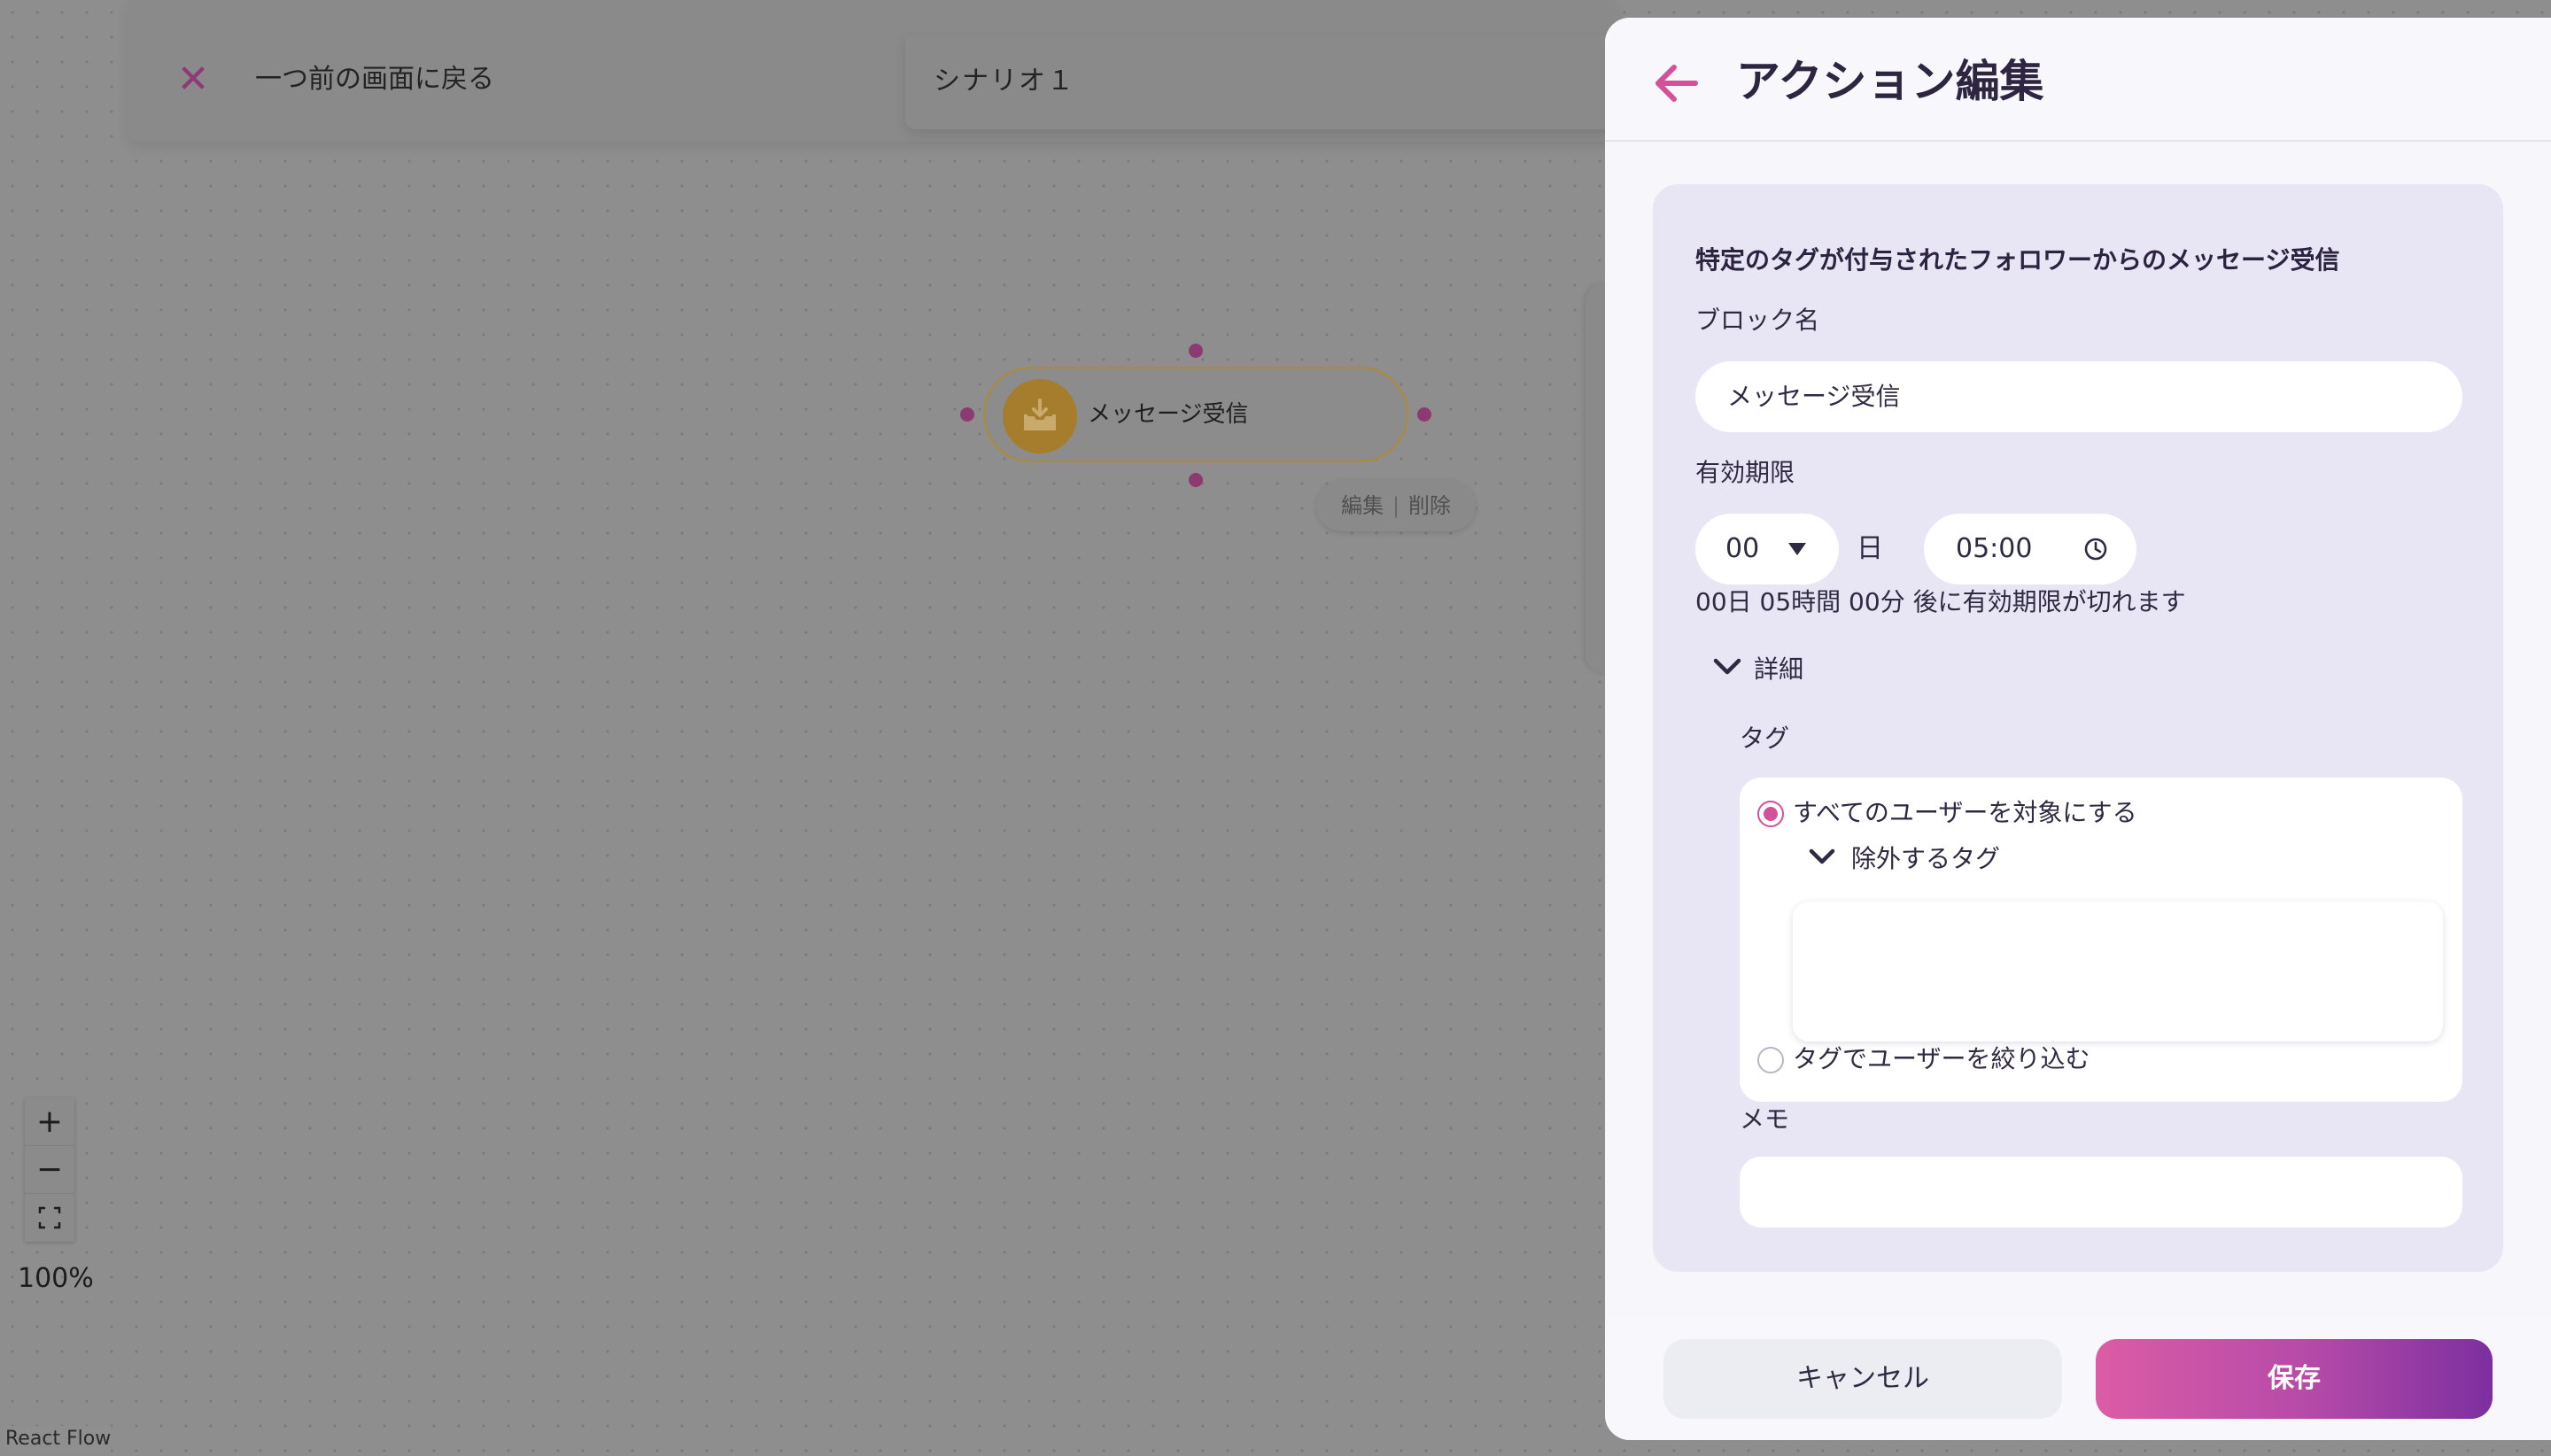 The width and height of the screenshot is (2551, 1456). What do you see at coordinates (2294, 1379) in the screenshot?
I see `save-button: 保存` at bounding box center [2294, 1379].